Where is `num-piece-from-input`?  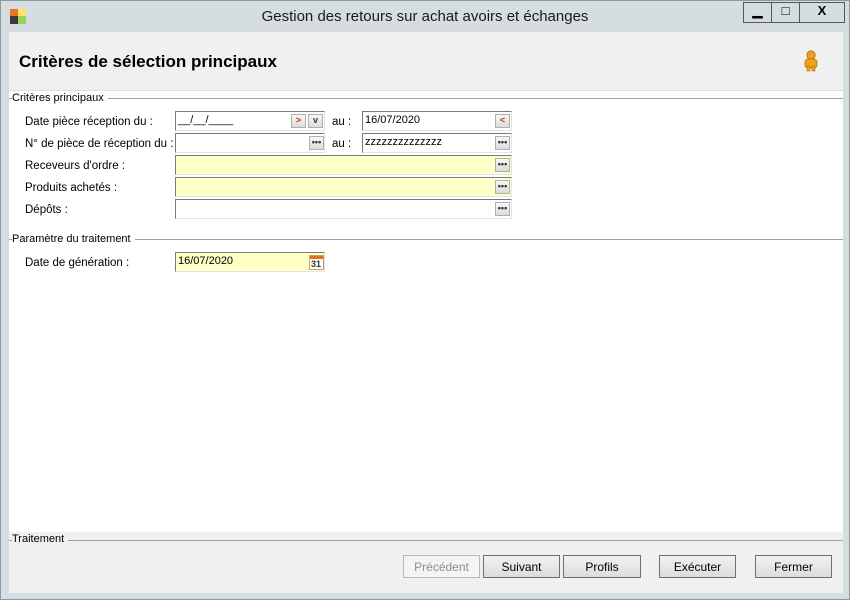
num-piece-from-input is located at coordinates (250, 143).